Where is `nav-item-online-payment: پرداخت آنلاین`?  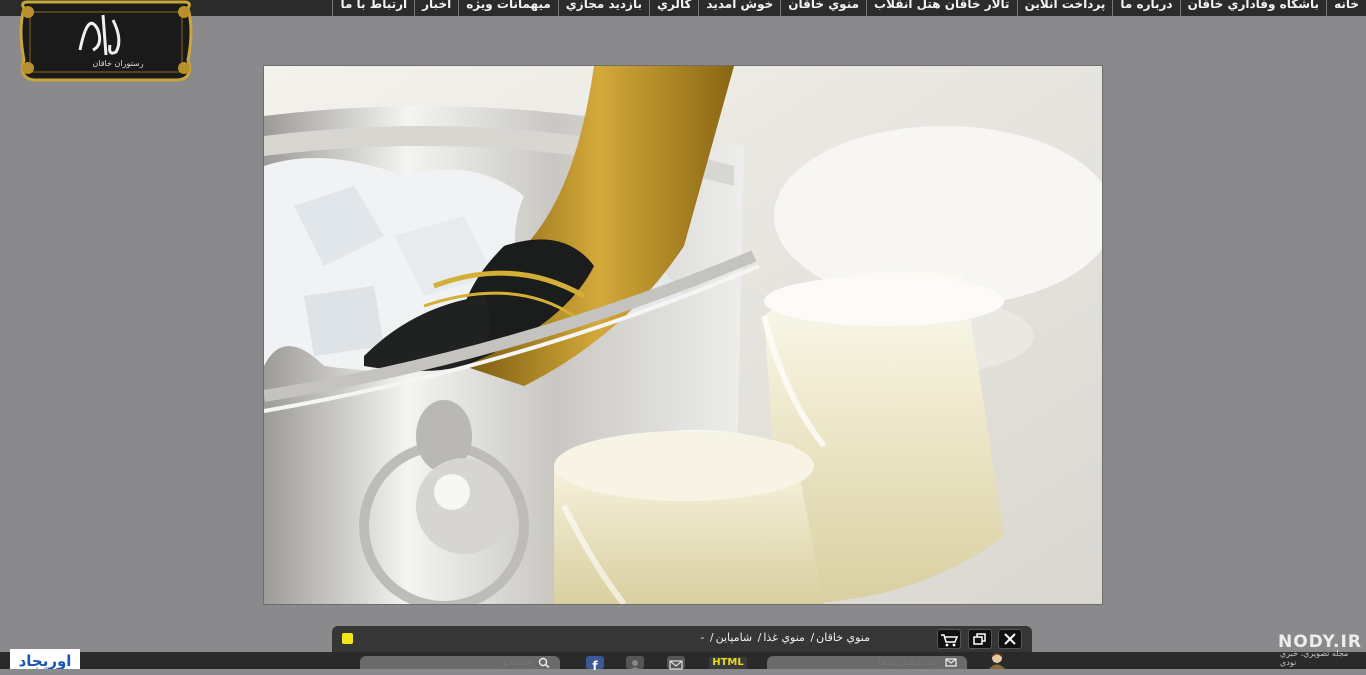 nav-item-online-payment: پرداخت آنلاین is located at coordinates (1064, 8).